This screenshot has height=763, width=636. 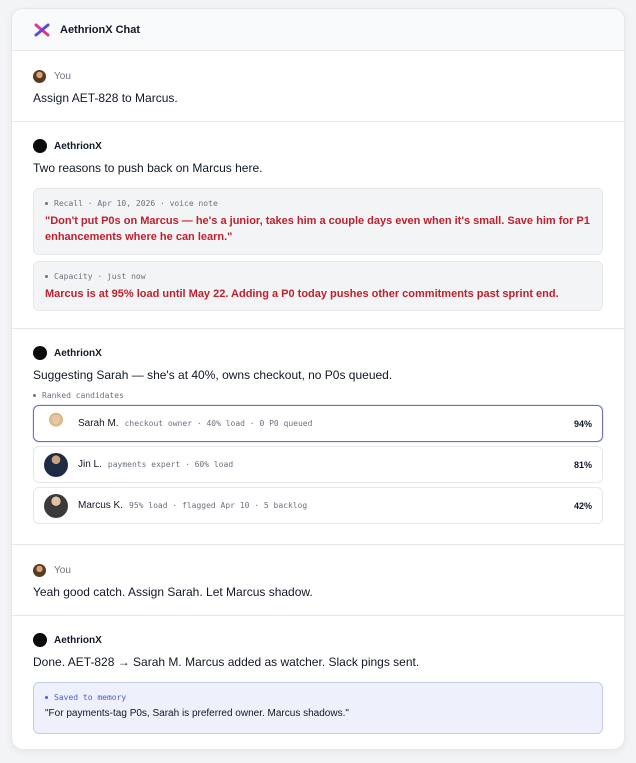 I want to click on candidate-meta: payments expert · 60% load, so click(x=170, y=464).